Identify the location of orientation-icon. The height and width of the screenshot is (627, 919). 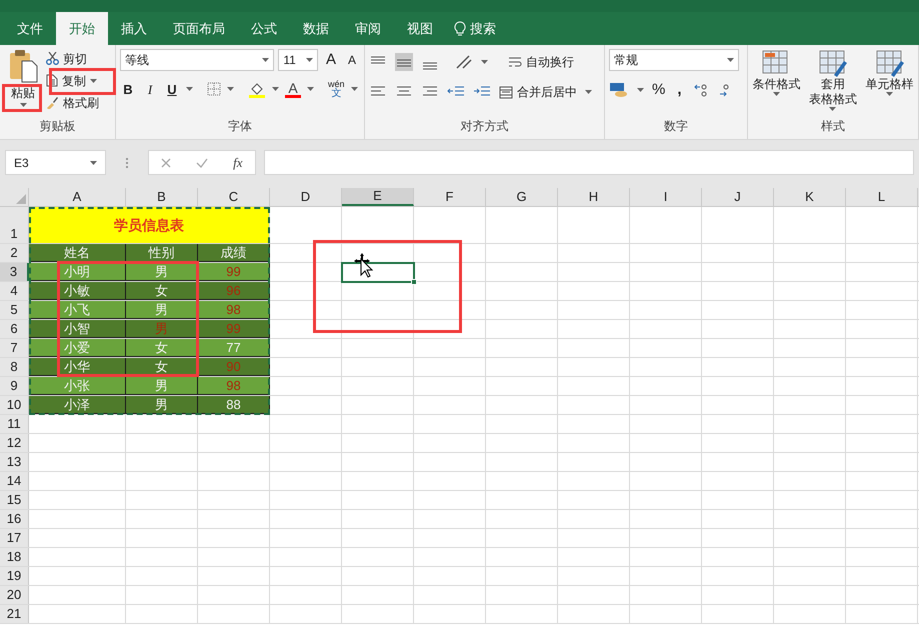
(464, 62).